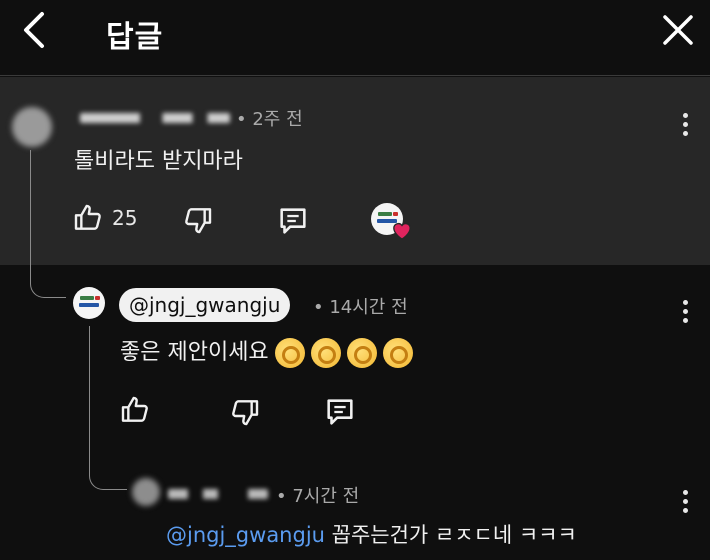 This screenshot has width=710, height=560. I want to click on mention-link: @jngj_gwangju, so click(245, 535).